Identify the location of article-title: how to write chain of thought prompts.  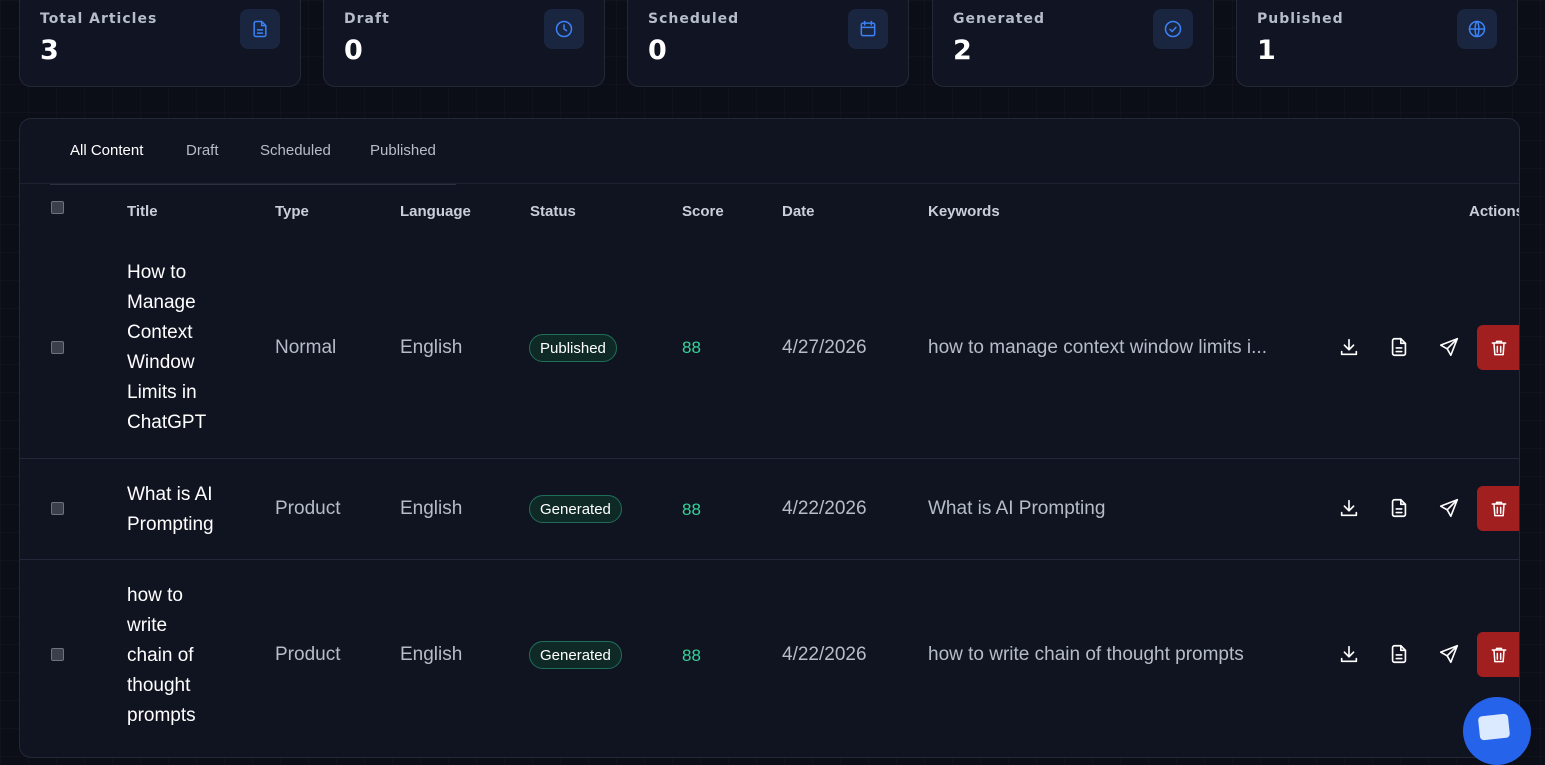
(161, 656).